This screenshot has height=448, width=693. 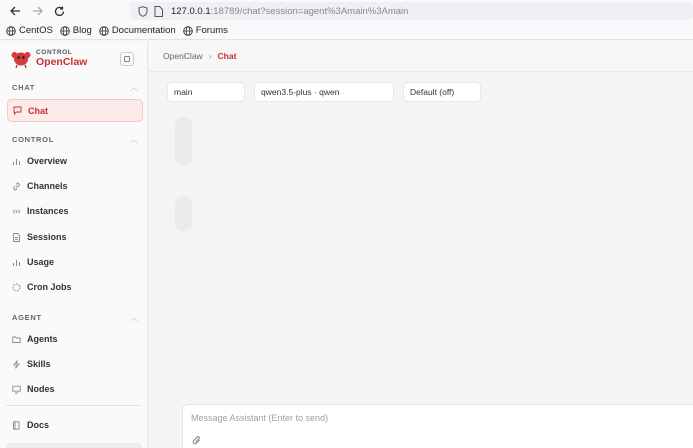 I want to click on message-input: Message Assistant (Enter to send), so click(x=259, y=418).